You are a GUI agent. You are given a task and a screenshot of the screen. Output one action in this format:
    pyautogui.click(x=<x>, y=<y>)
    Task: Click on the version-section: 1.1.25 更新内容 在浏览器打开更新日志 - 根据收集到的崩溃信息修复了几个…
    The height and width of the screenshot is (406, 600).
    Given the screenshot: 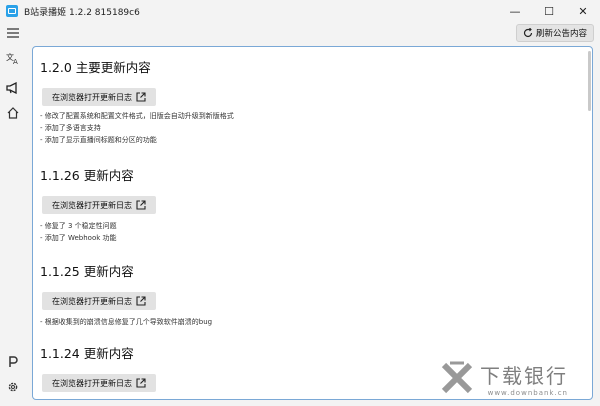 What is the action you would take?
    pyautogui.click(x=126, y=293)
    